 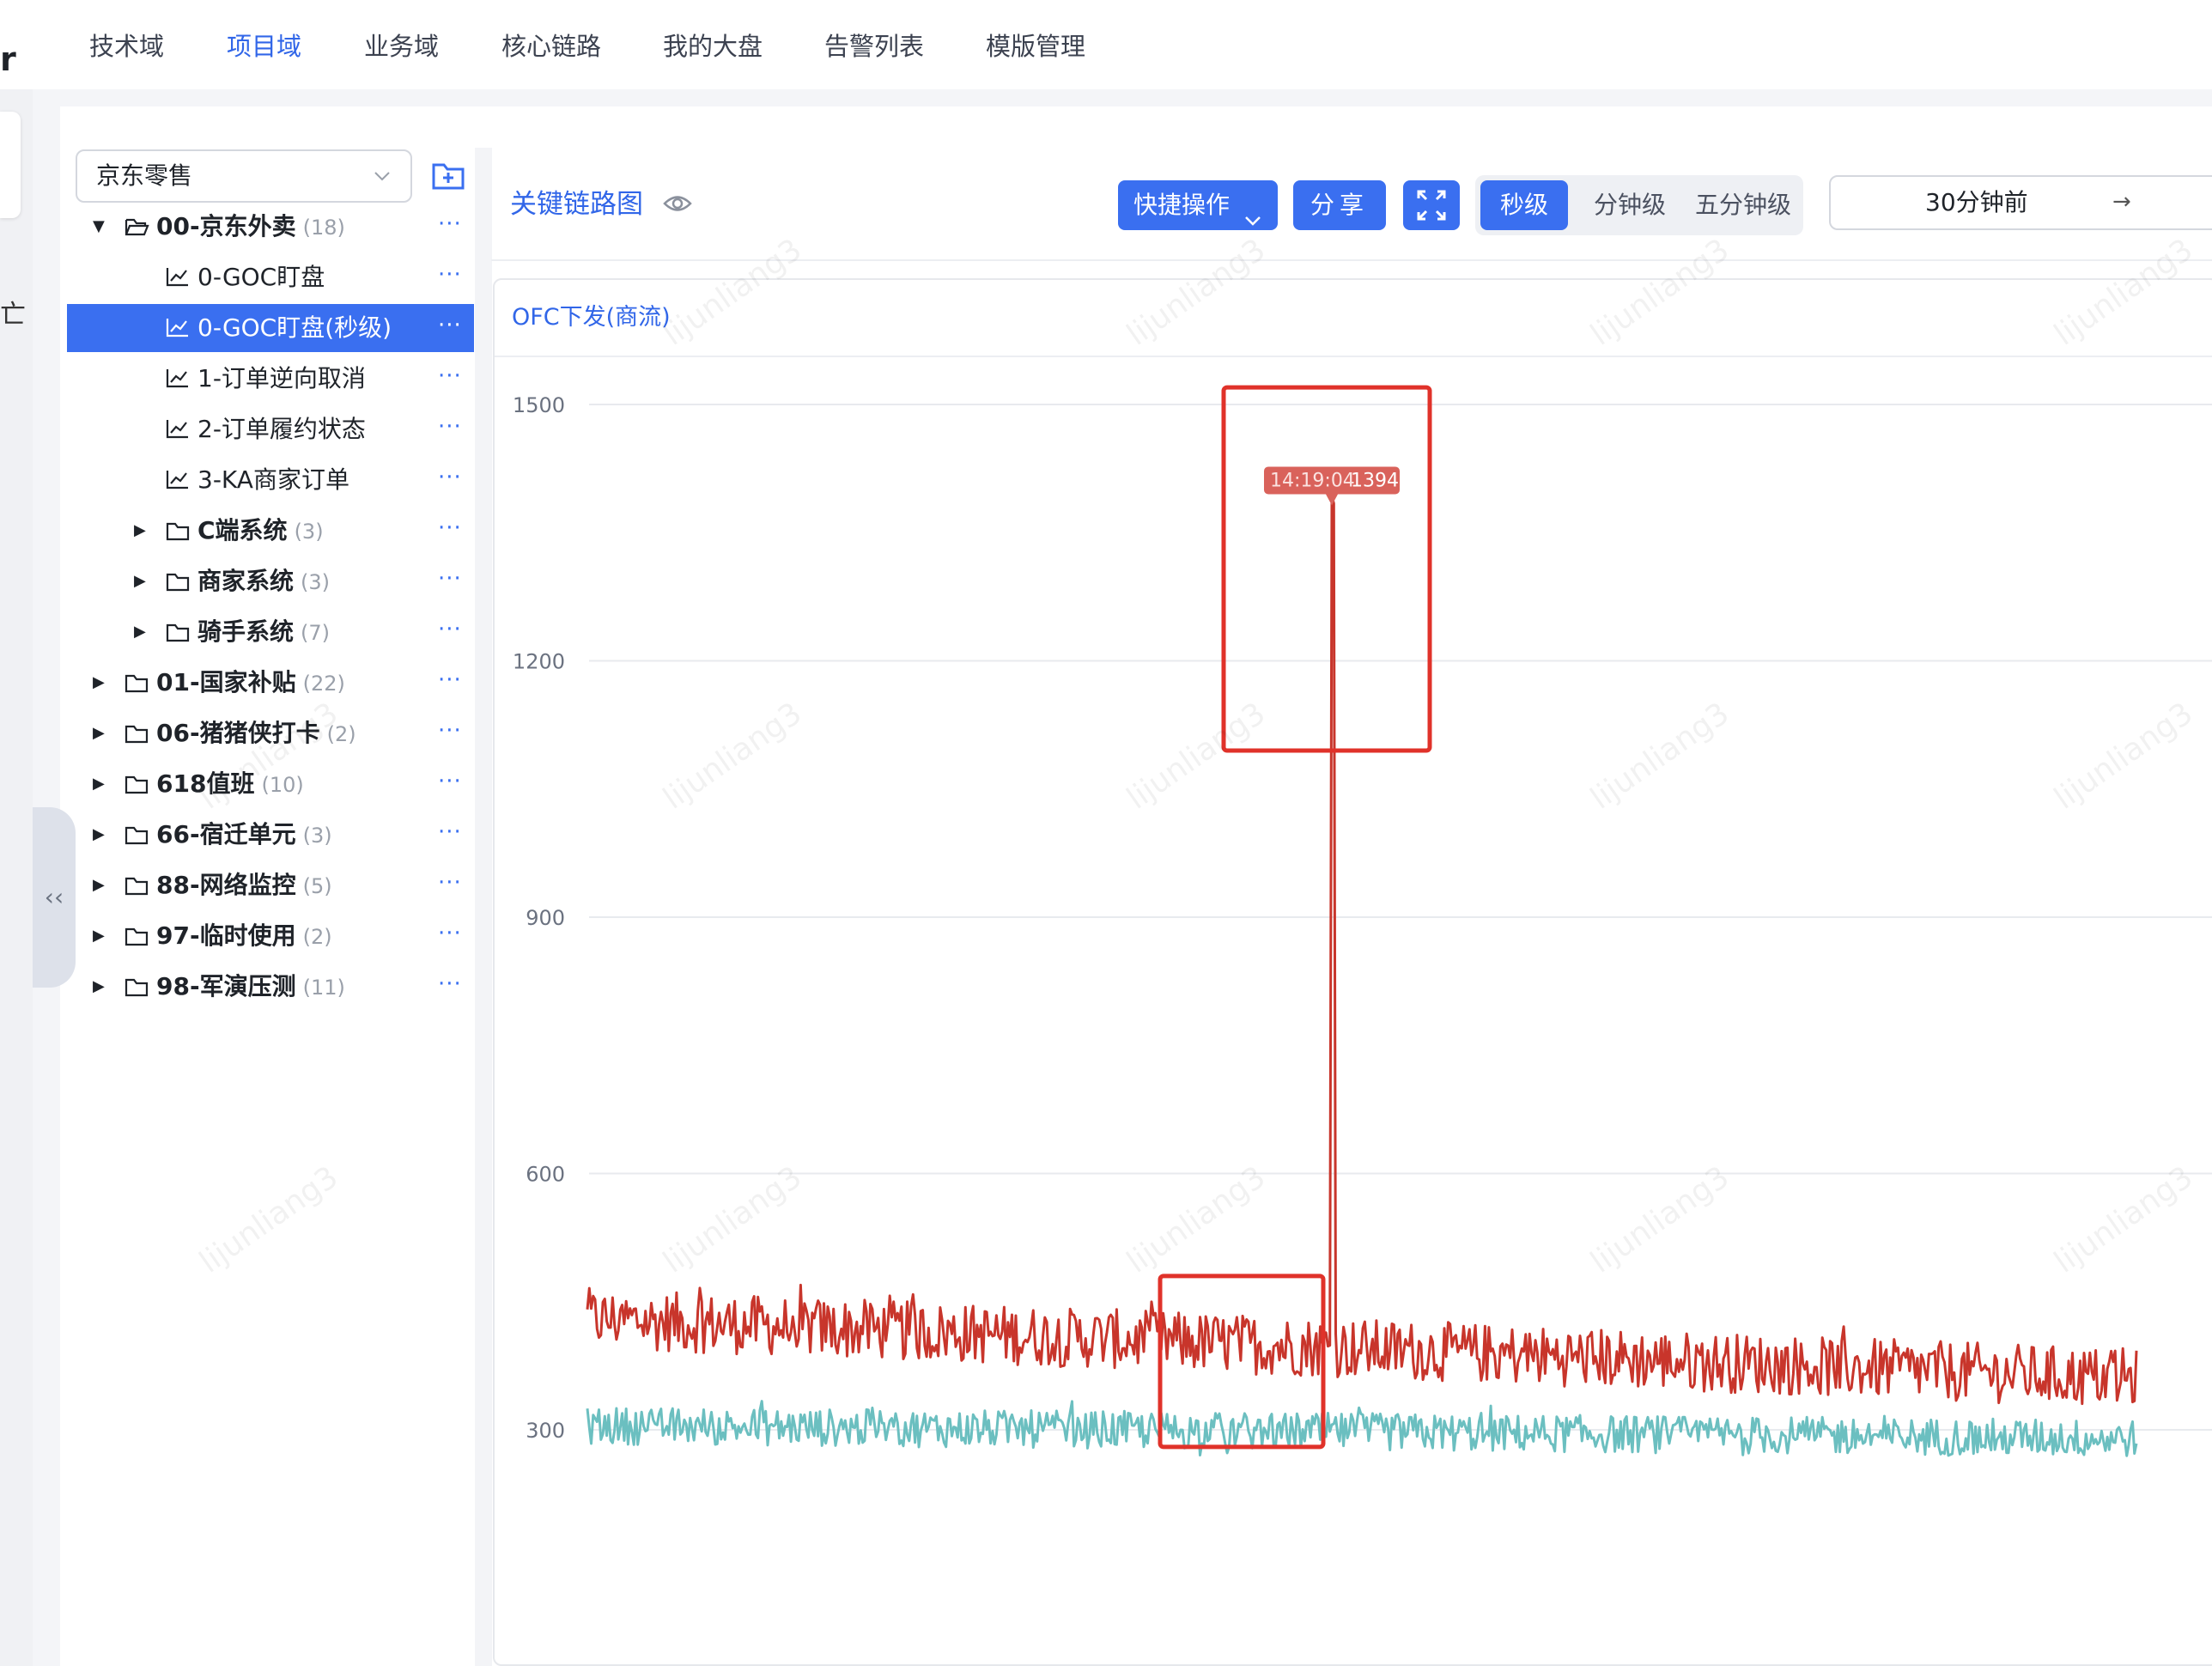 I want to click on time-range-picker: 30分钟前 →, so click(x=2020, y=202).